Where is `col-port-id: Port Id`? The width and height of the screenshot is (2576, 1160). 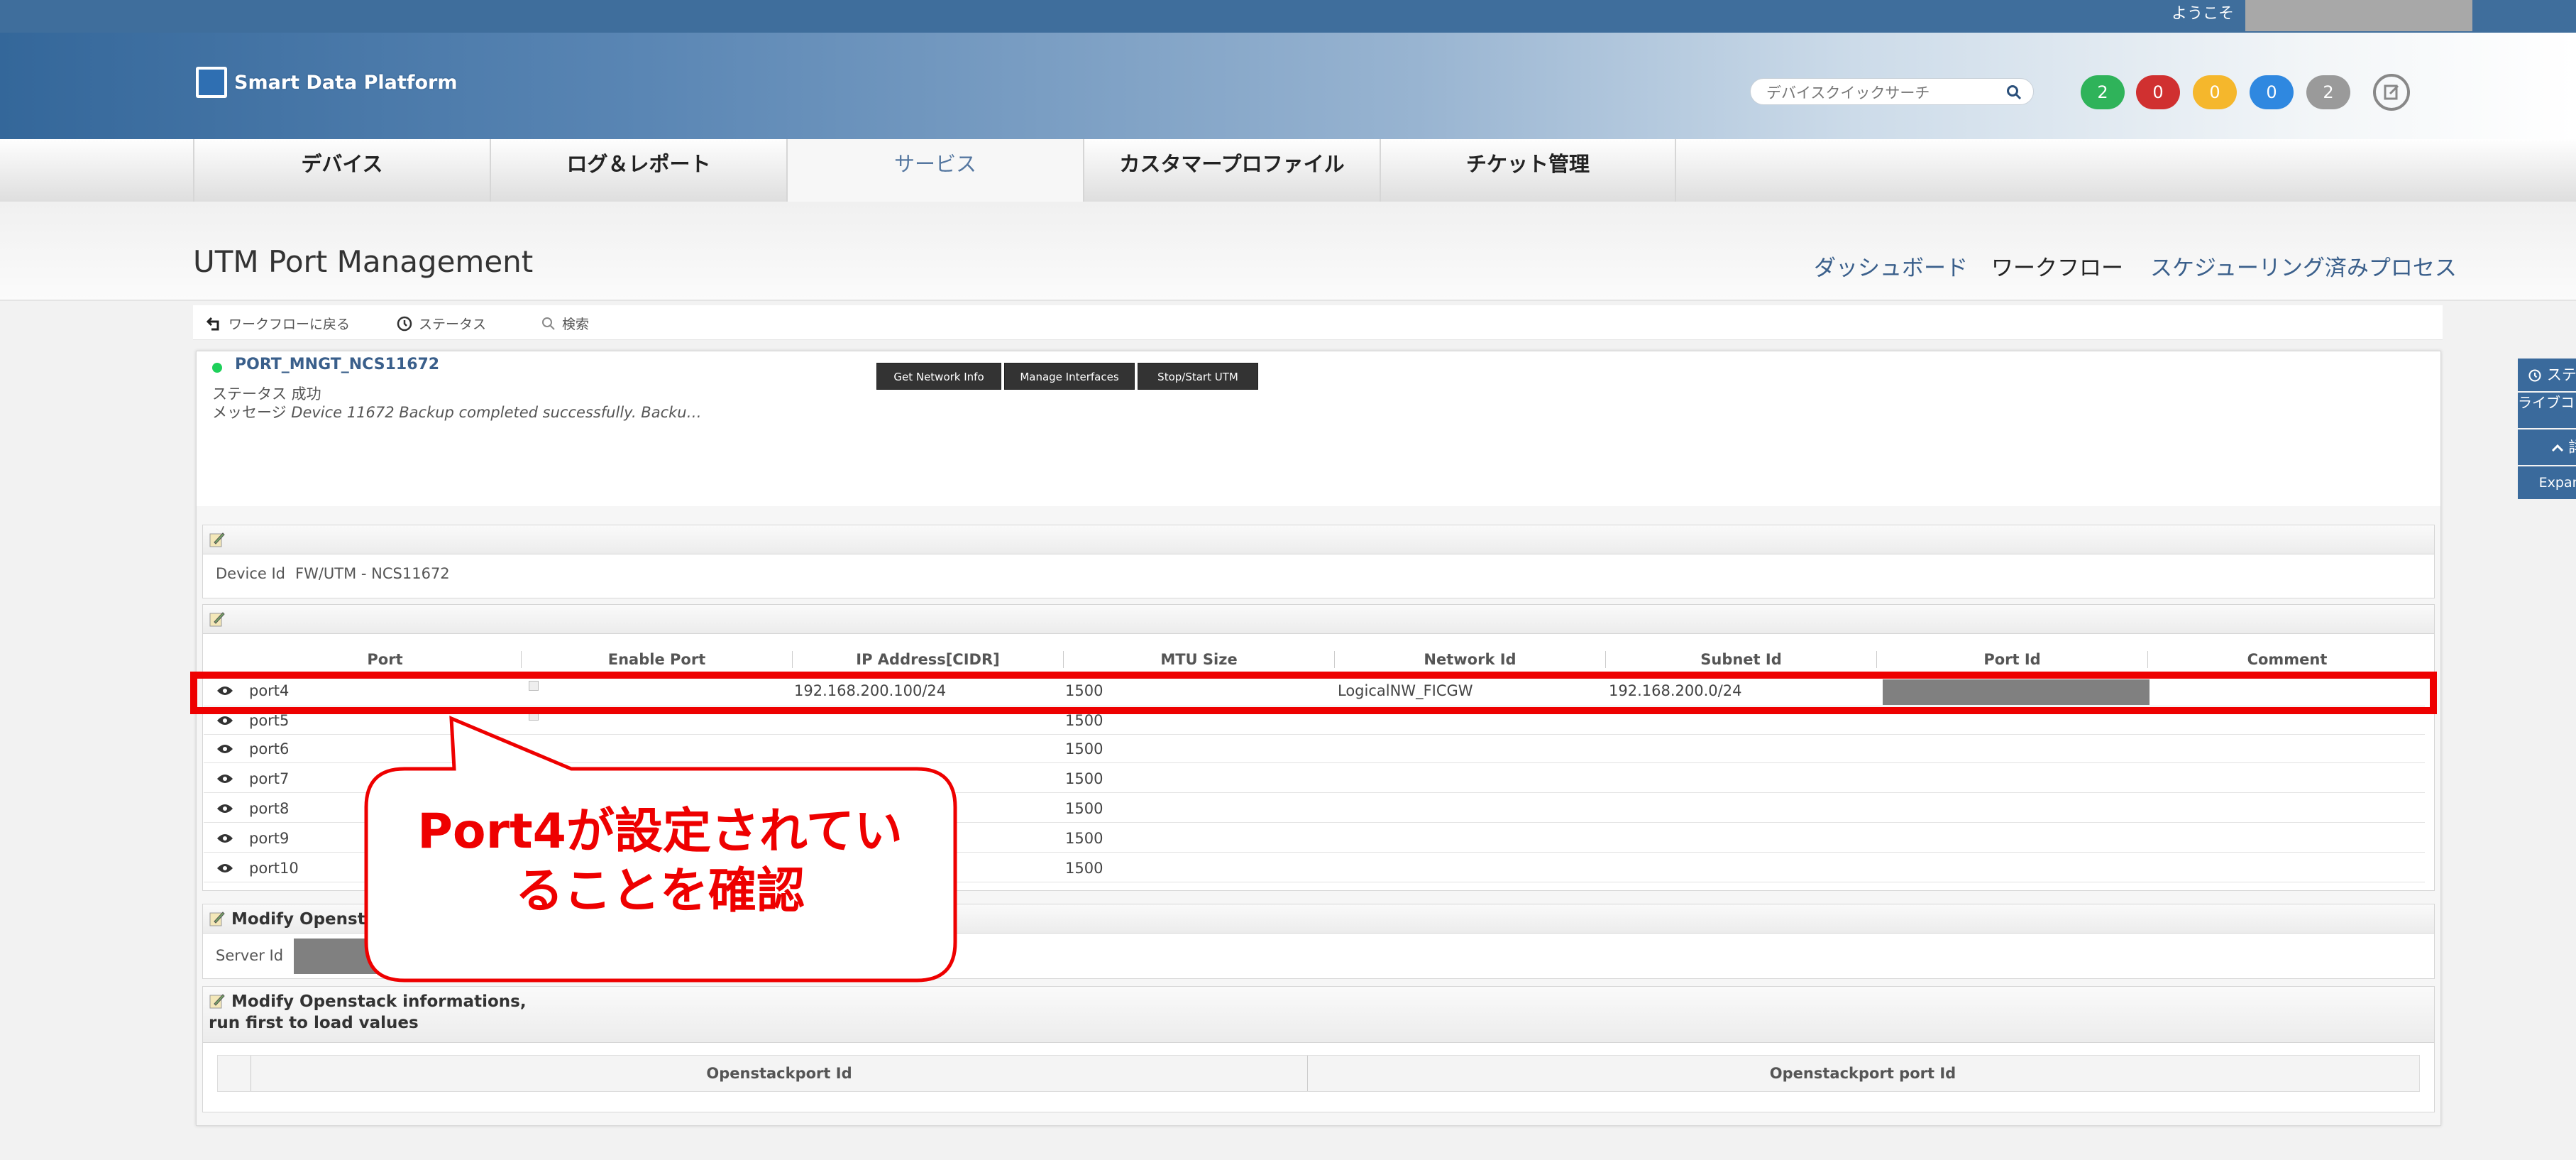
col-port-id: Port Id is located at coordinates (2012, 659).